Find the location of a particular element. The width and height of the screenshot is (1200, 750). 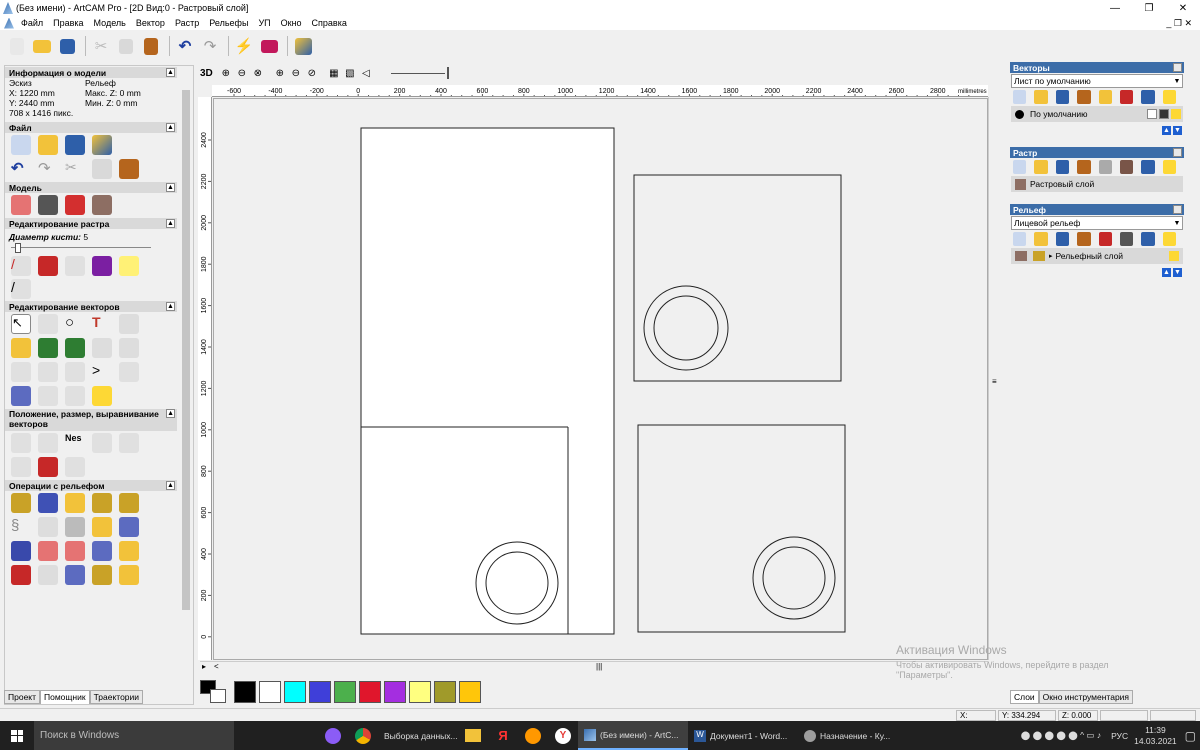

secondary-color is located at coordinates (218, 696).